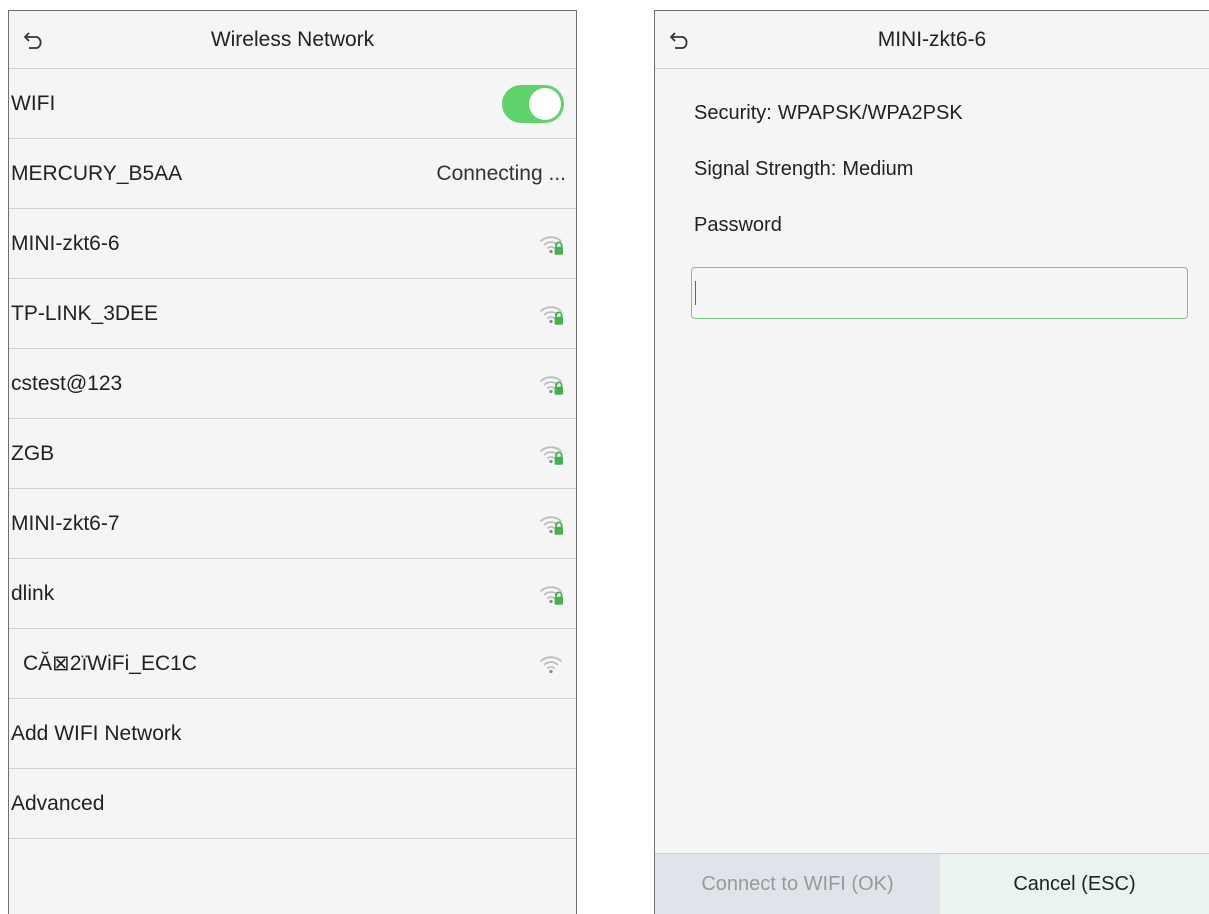 Image resolution: width=1209 pixels, height=914 pixels. What do you see at coordinates (552, 664) in the screenshot?
I see `wifi-icon` at bounding box center [552, 664].